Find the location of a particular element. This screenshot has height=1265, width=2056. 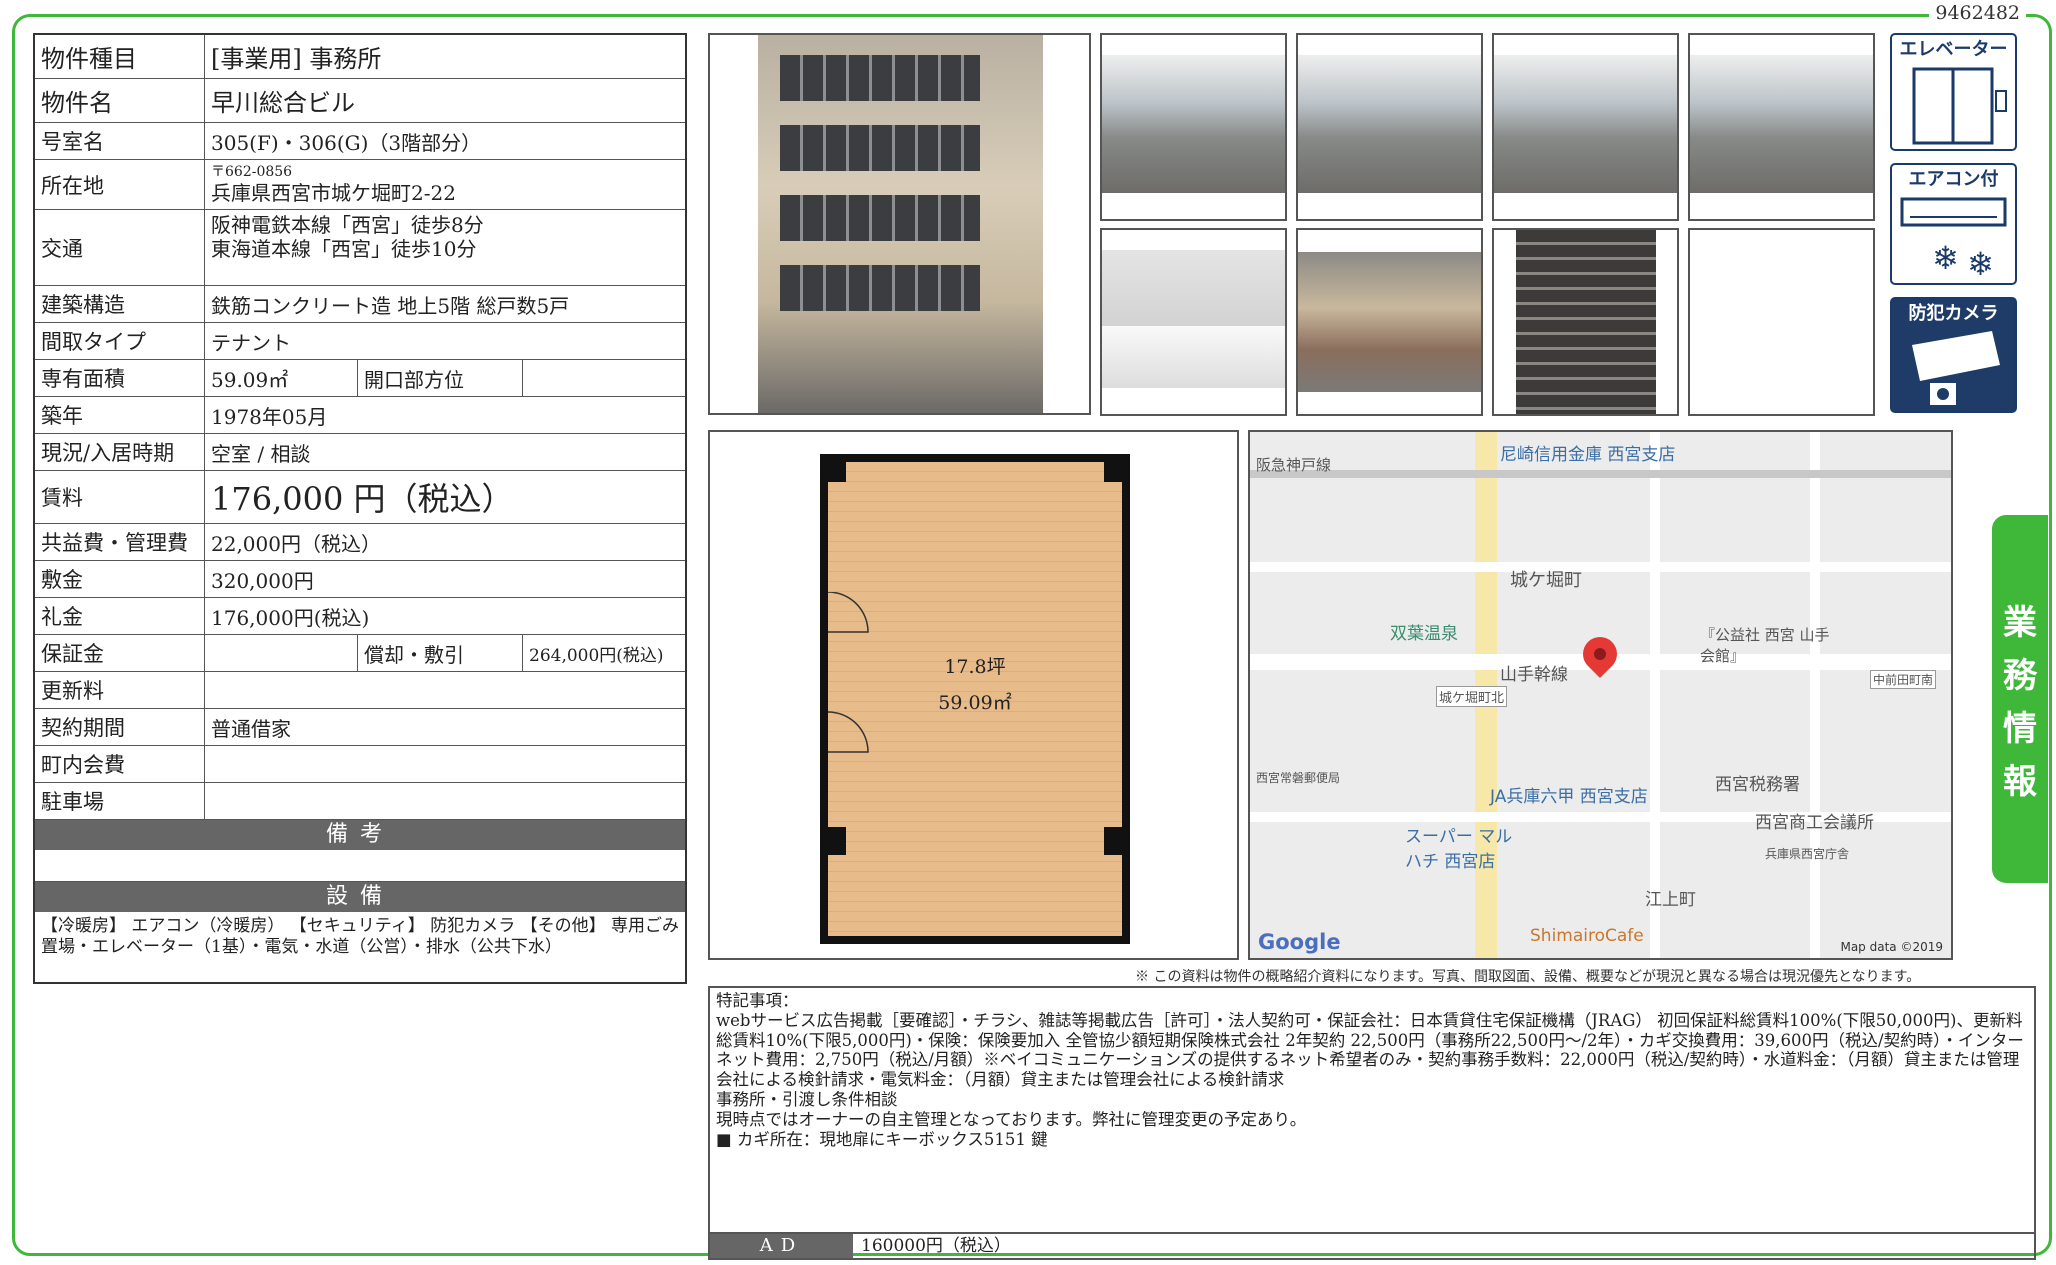

value-built: 1978年05月 is located at coordinates (269, 416).